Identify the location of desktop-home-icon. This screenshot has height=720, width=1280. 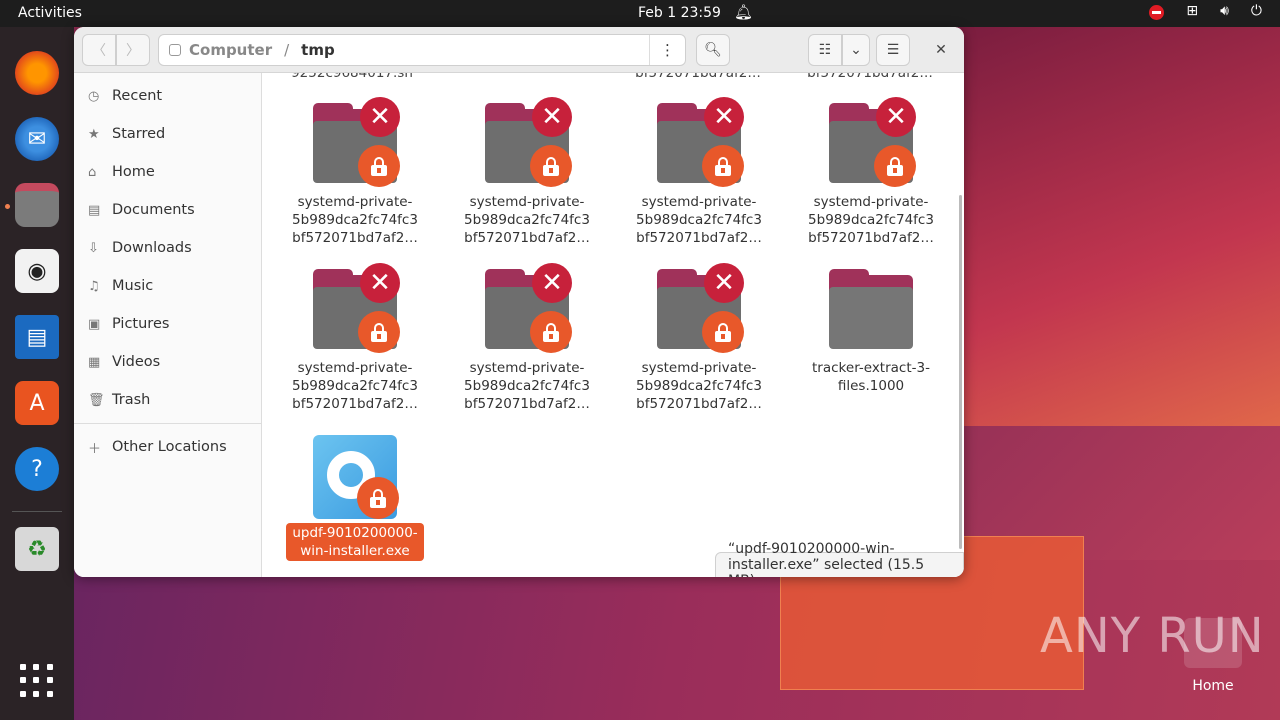
(1213, 643).